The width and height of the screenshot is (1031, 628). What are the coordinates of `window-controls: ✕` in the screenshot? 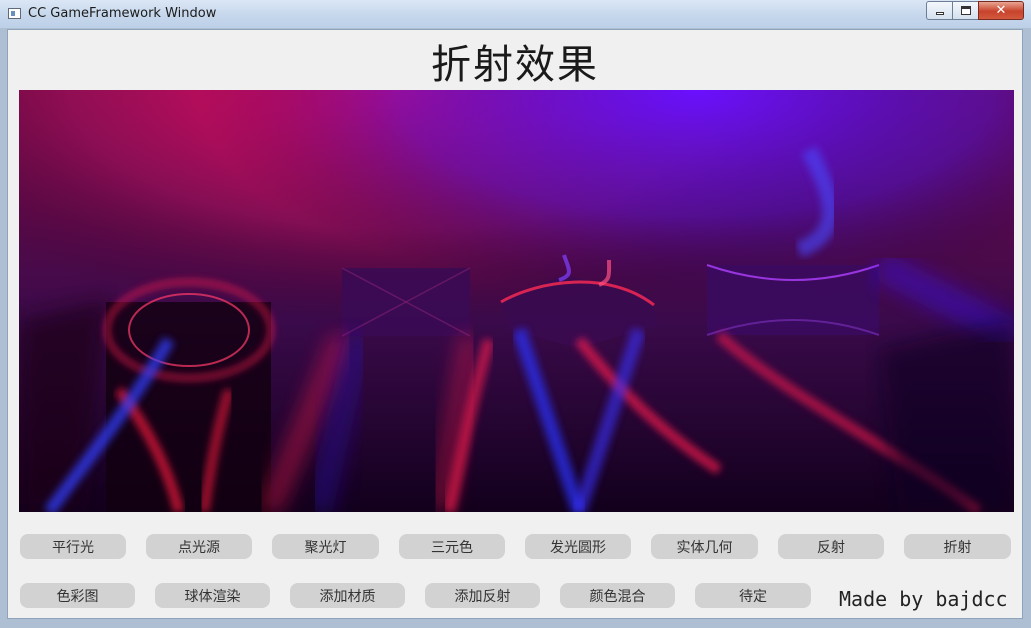 It's located at (975, 10).